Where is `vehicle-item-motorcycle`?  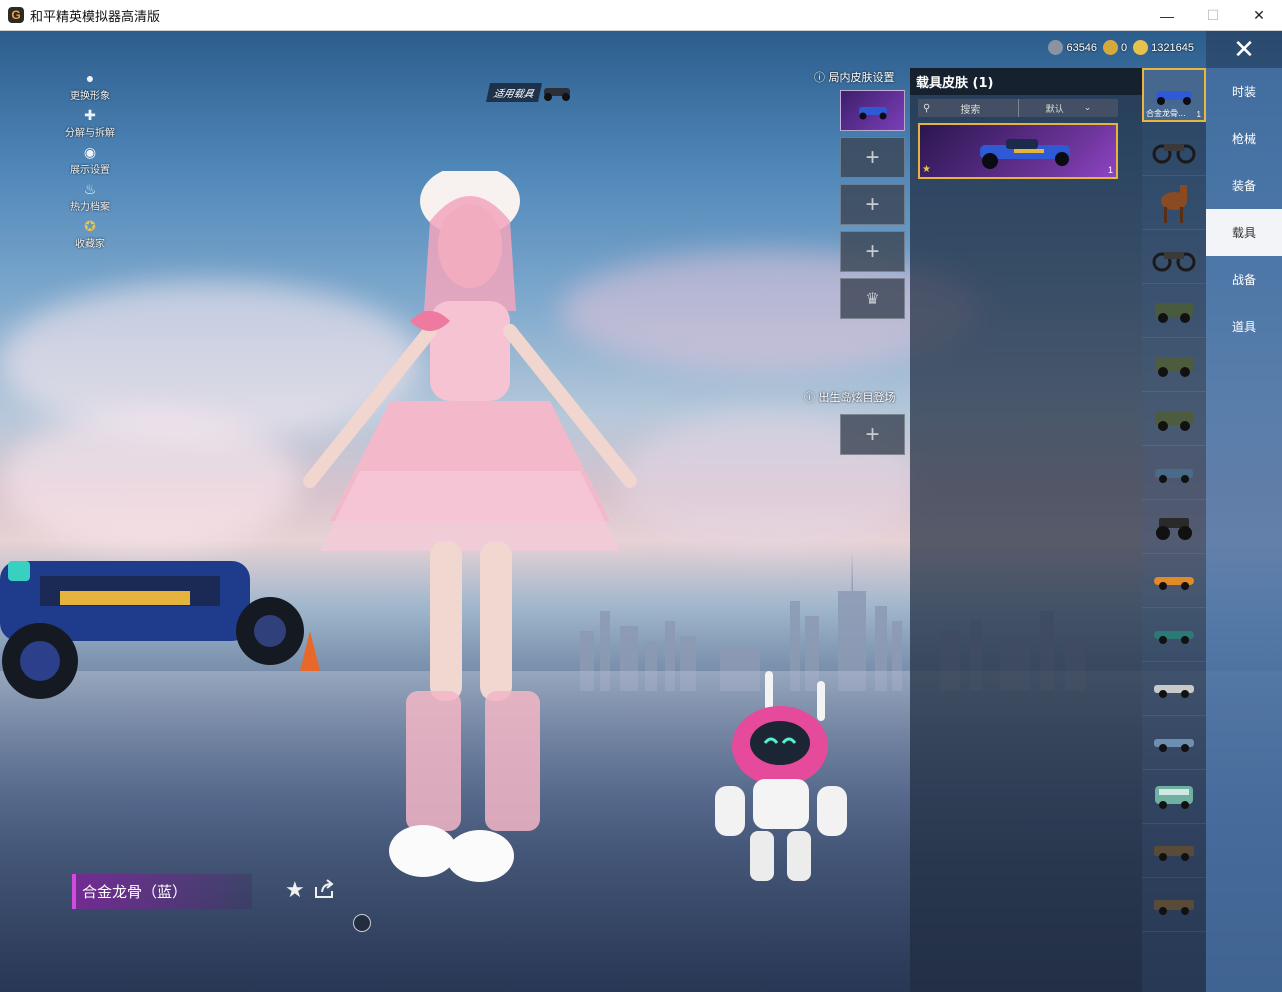 vehicle-item-motorcycle is located at coordinates (1174, 149).